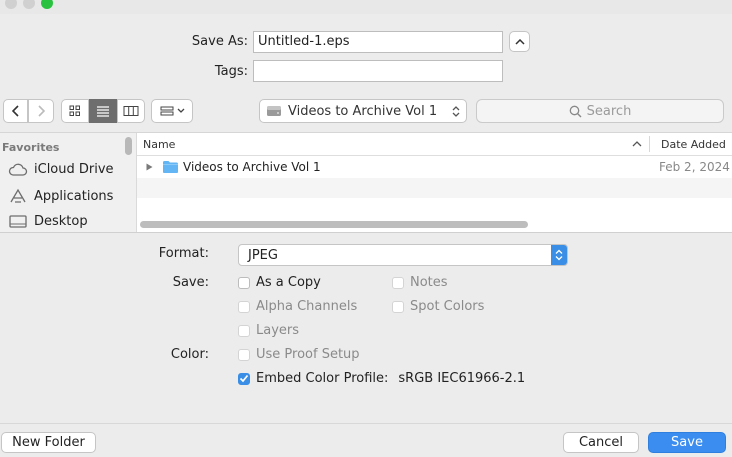 The height and width of the screenshot is (457, 732). Describe the element at coordinates (447, 306) in the screenshot. I see `spot-colors-label: Spot Colors` at that location.